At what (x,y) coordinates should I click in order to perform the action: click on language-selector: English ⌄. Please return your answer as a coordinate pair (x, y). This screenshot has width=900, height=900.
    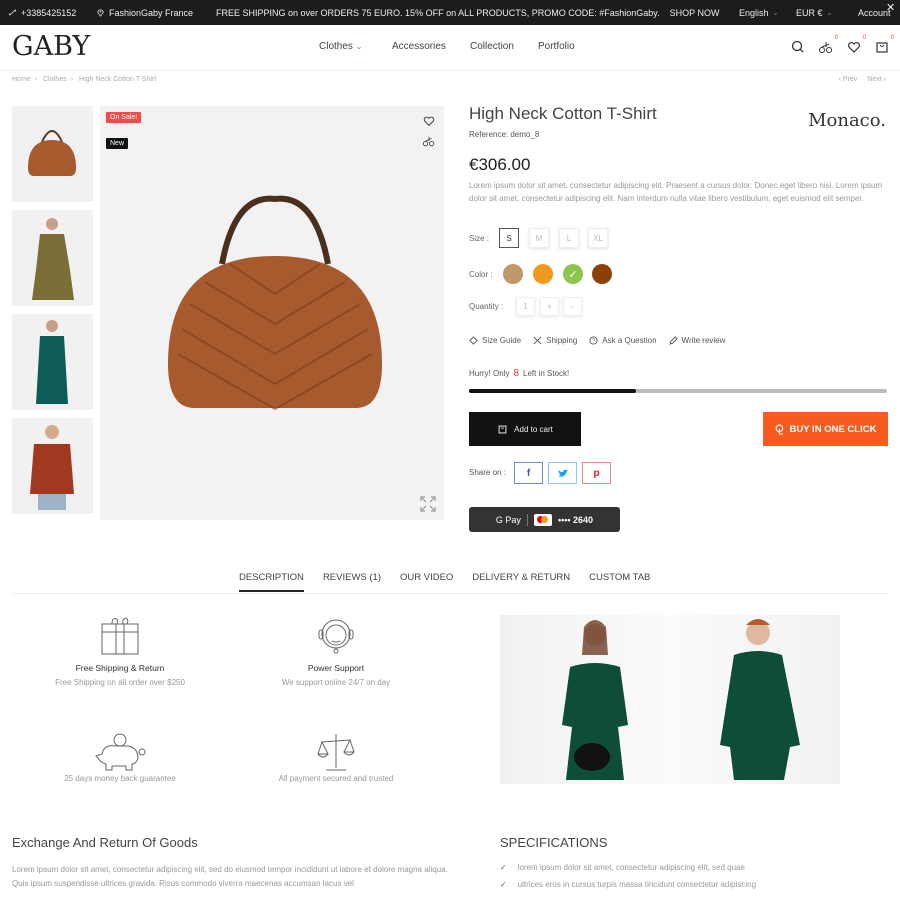
    Looking at the image, I should click on (758, 12).